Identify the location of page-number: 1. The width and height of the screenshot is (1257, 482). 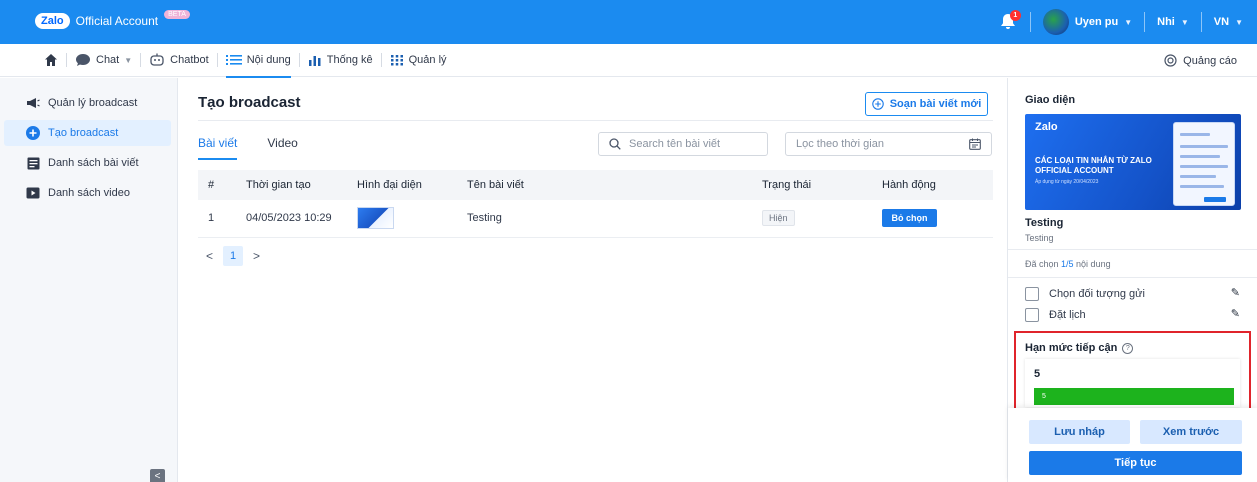
(233, 256).